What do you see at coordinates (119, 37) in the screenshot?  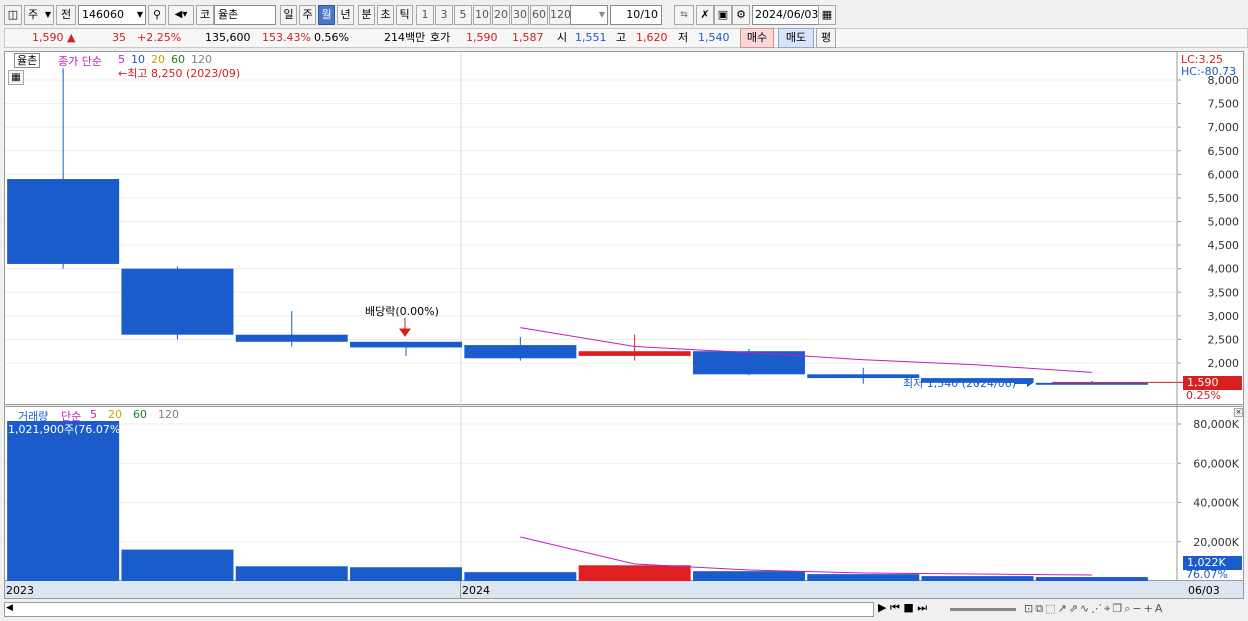 I see `quote-change: 35` at bounding box center [119, 37].